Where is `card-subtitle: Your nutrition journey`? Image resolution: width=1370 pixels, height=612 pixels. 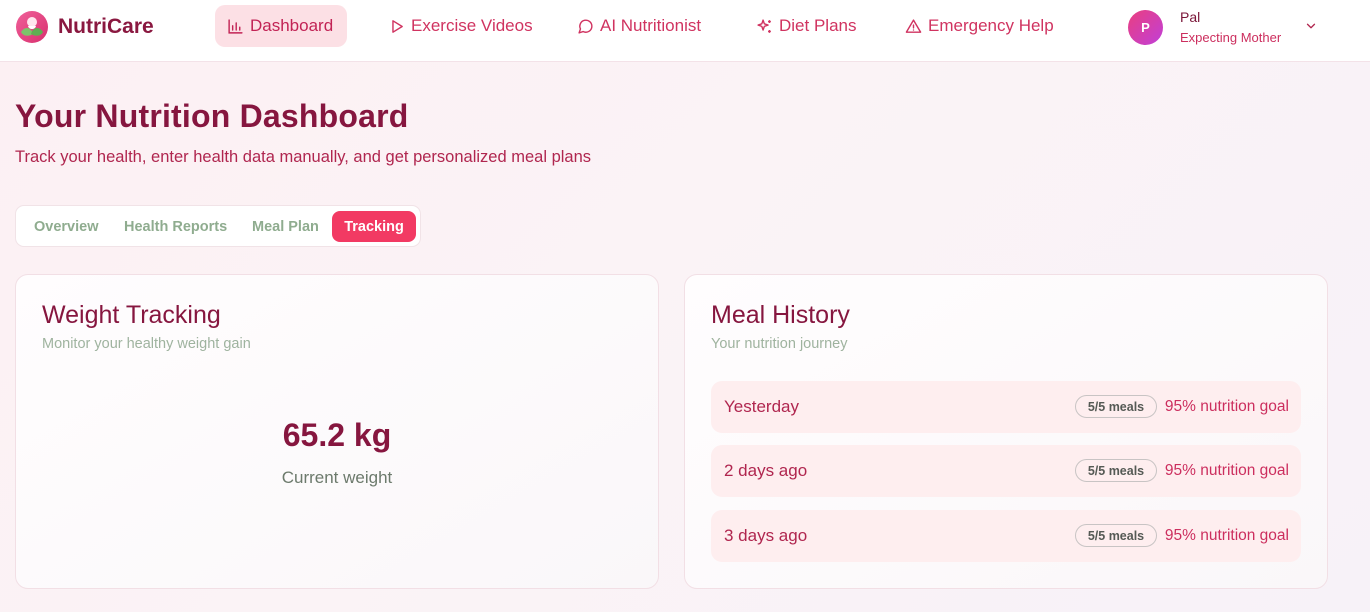 card-subtitle: Your nutrition journey is located at coordinates (779, 344).